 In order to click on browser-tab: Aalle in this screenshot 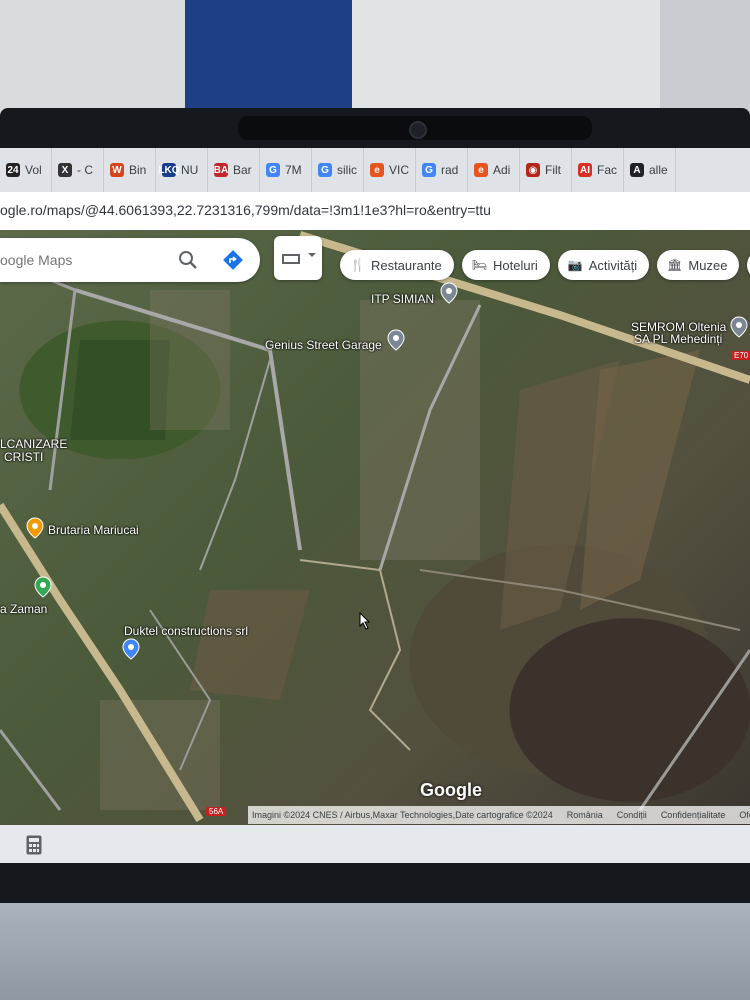, I will do `click(650, 170)`.